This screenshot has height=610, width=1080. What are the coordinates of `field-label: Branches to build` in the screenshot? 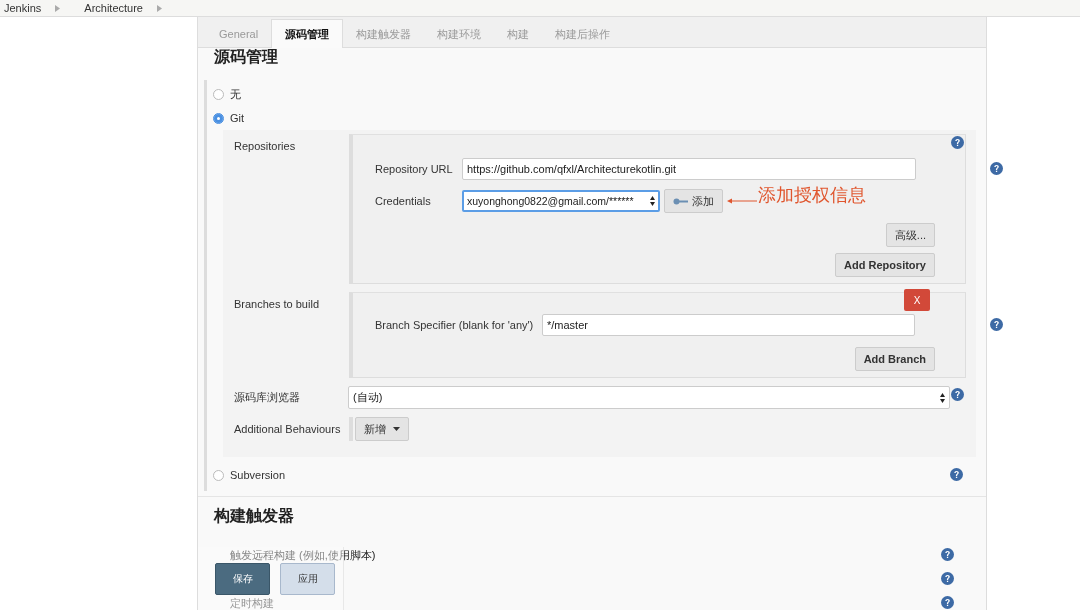 It's located at (276, 304).